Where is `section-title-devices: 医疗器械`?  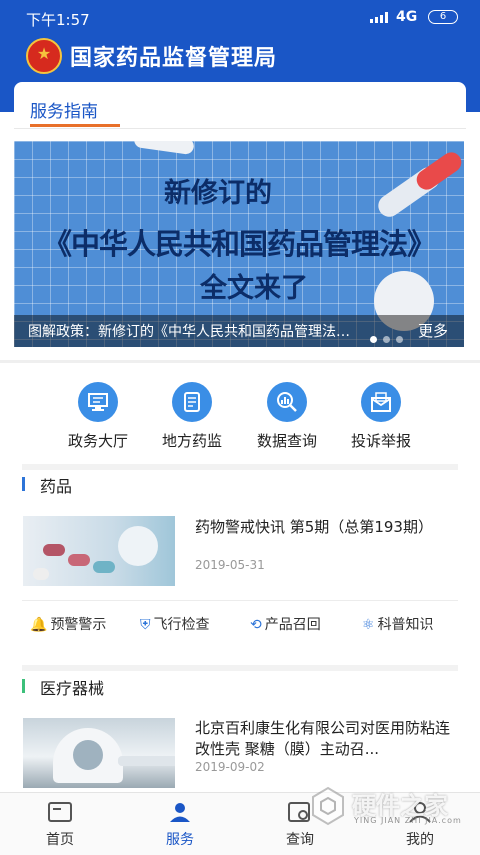
section-title-devices: 医疗器械 is located at coordinates (72, 688).